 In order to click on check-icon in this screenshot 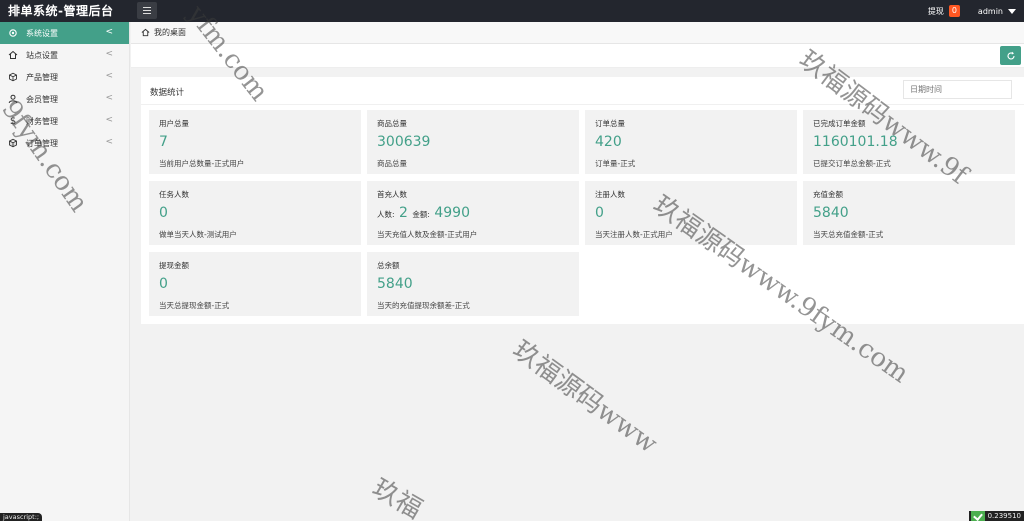, I will do `click(977, 516)`.